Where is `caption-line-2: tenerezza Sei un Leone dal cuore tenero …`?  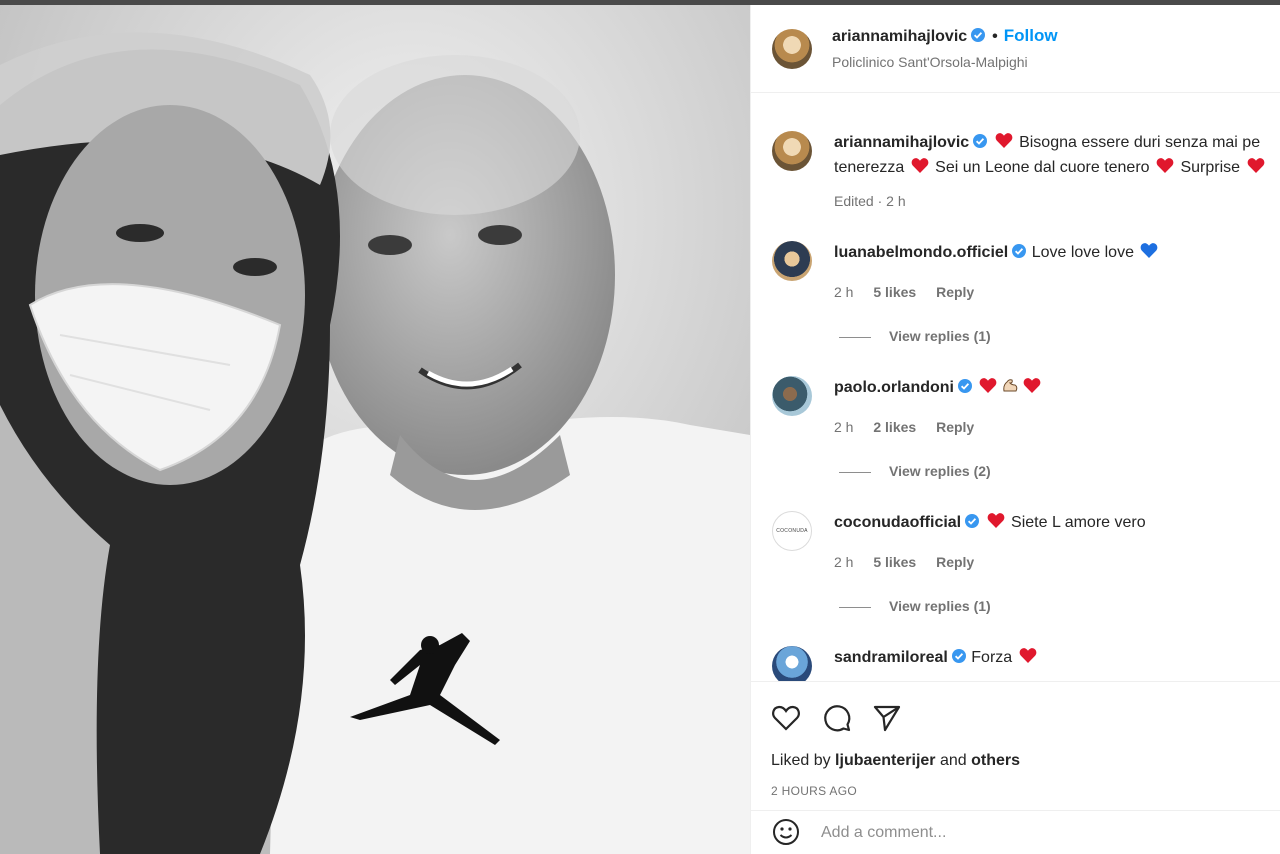 caption-line-2: tenerezza Sei un Leone dal cuore tenero … is located at coordinates (1050, 167).